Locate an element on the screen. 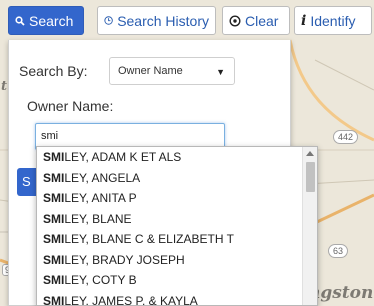 Image resolution: width=374 pixels, height=306 pixels. scroll-up-arrow-icon is located at coordinates (310, 153).